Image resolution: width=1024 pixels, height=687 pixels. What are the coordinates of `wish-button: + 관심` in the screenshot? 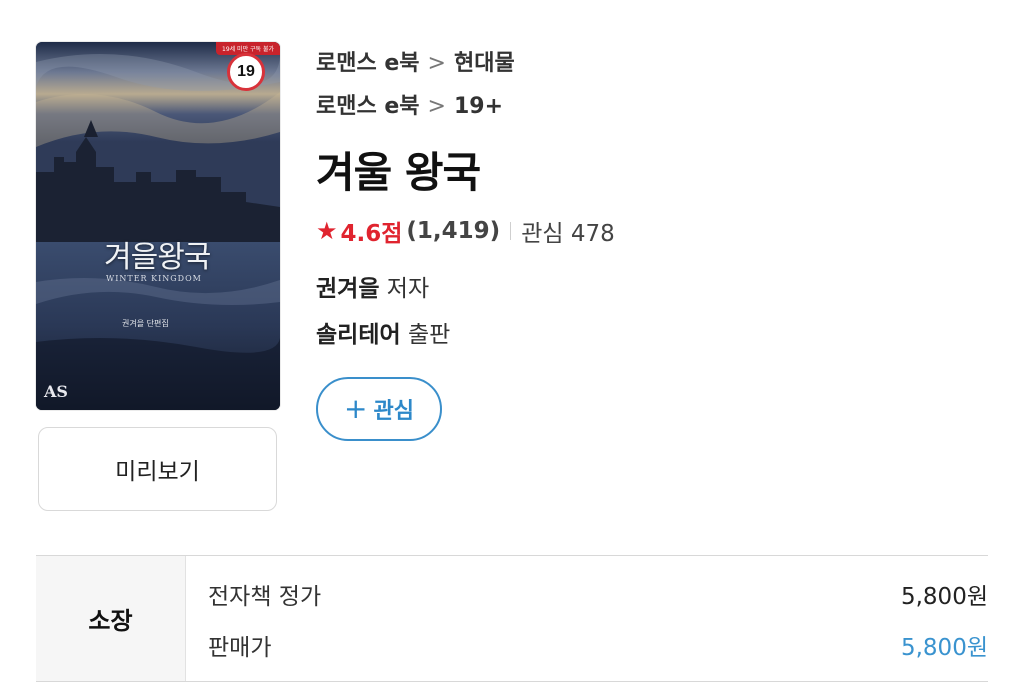 It's located at (379, 409).